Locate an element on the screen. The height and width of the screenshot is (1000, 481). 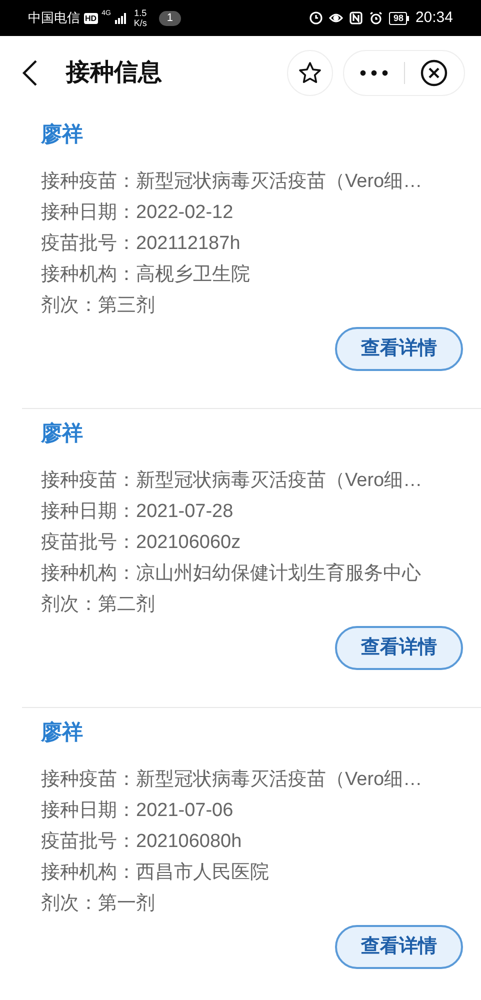
carrier-name: 中国电信 is located at coordinates (54, 18).